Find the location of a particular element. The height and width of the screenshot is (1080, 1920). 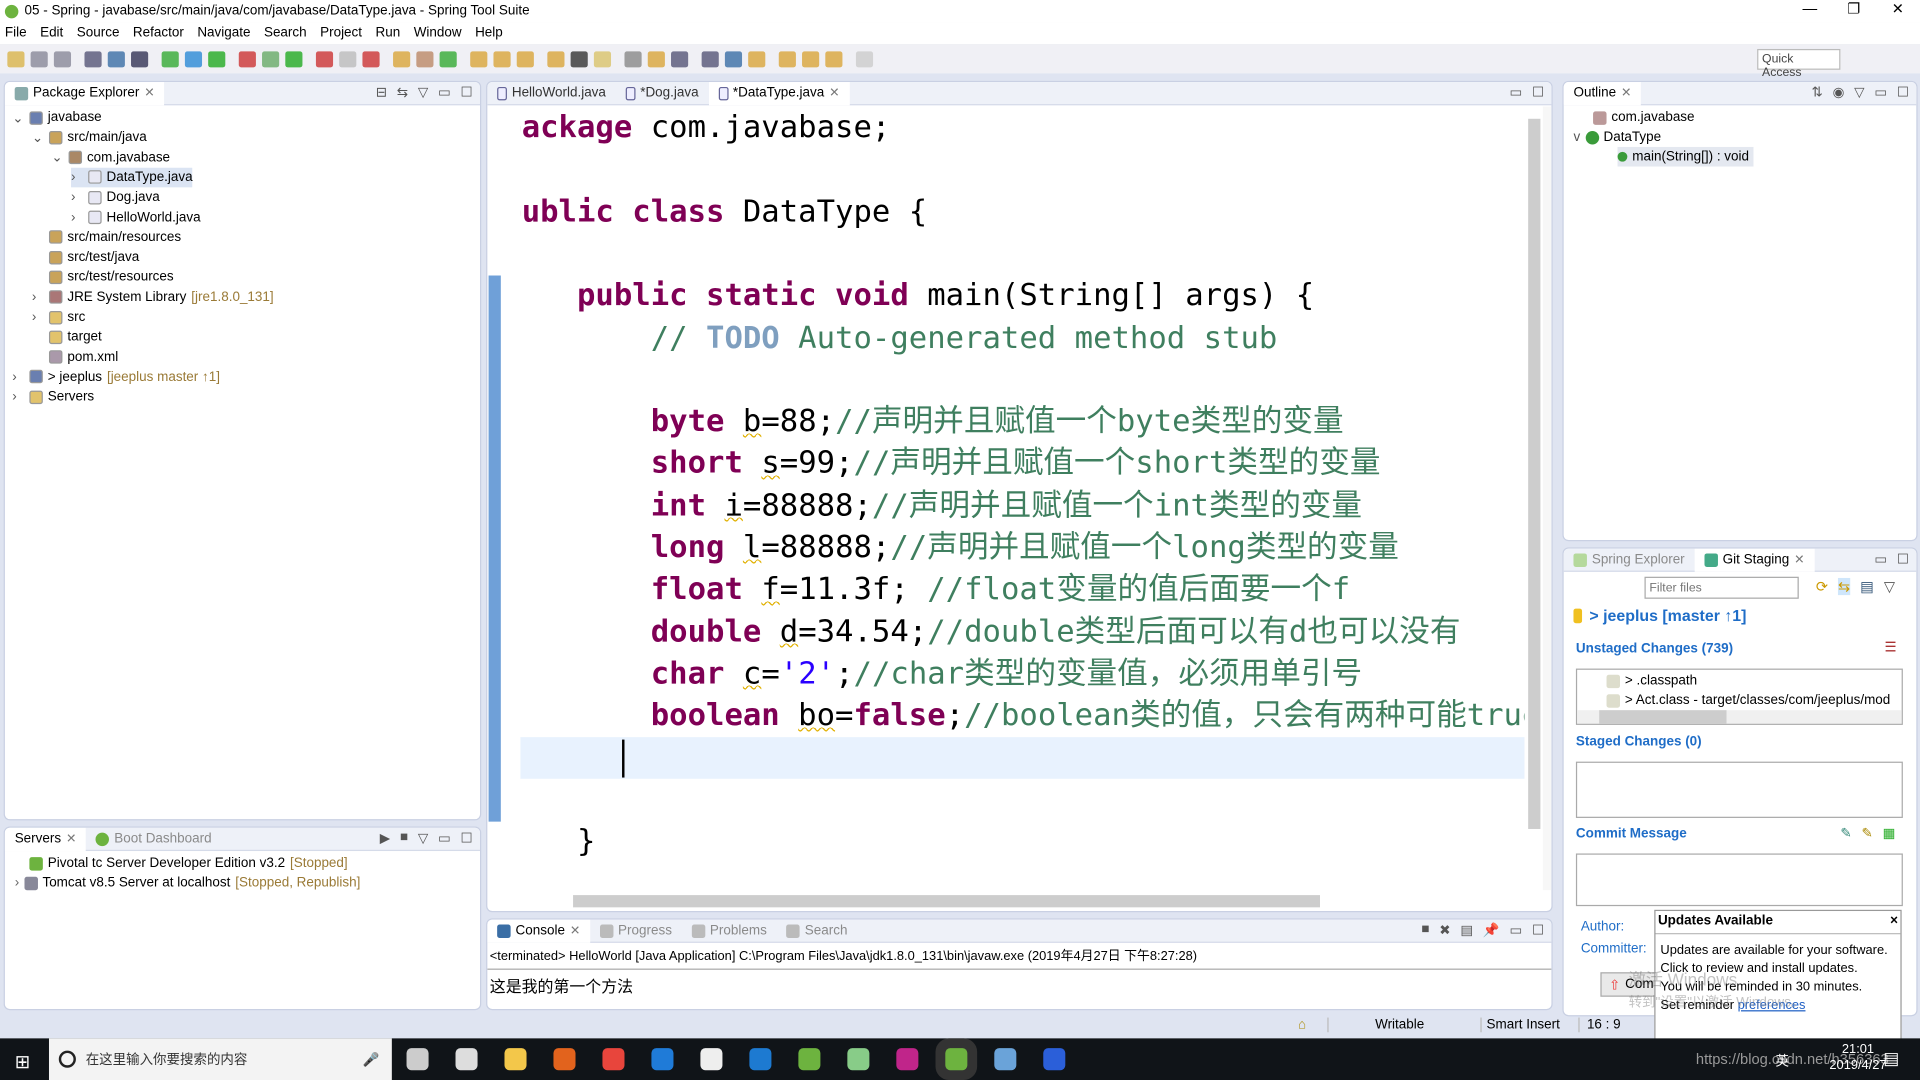

minimize-button: — is located at coordinates (1810, 11).